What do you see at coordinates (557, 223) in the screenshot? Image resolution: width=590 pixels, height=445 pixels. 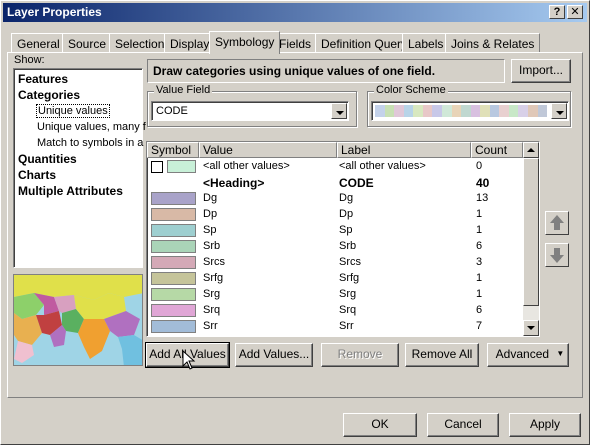 I see `move-up-button` at bounding box center [557, 223].